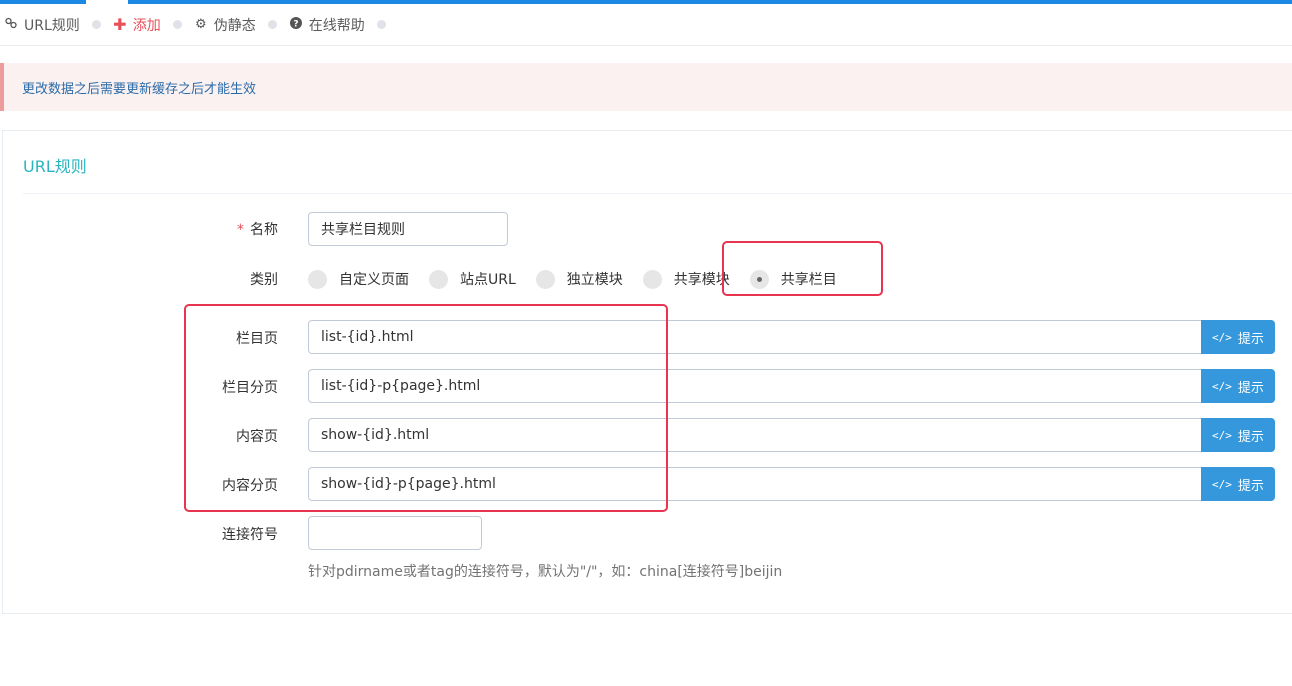 The image size is (1292, 686). What do you see at coordinates (234, 25) in the screenshot?
I see `nav-label: 伪静态` at bounding box center [234, 25].